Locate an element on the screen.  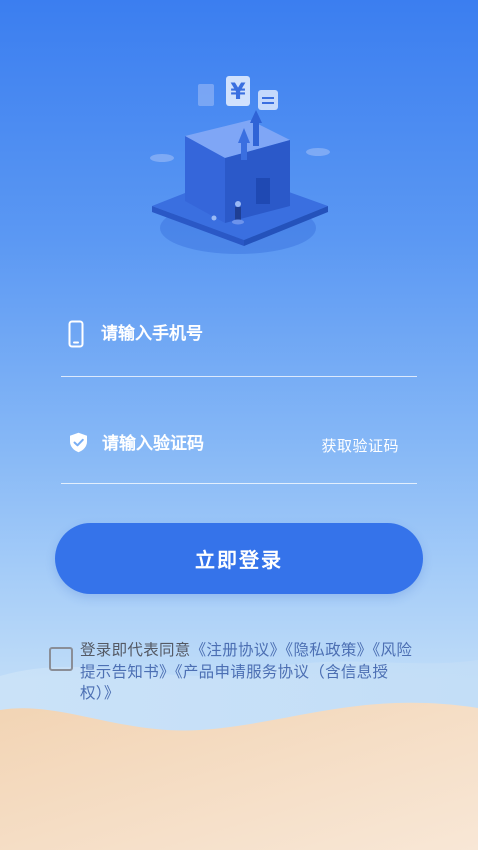
agreement-checkbox is located at coordinates (61, 659).